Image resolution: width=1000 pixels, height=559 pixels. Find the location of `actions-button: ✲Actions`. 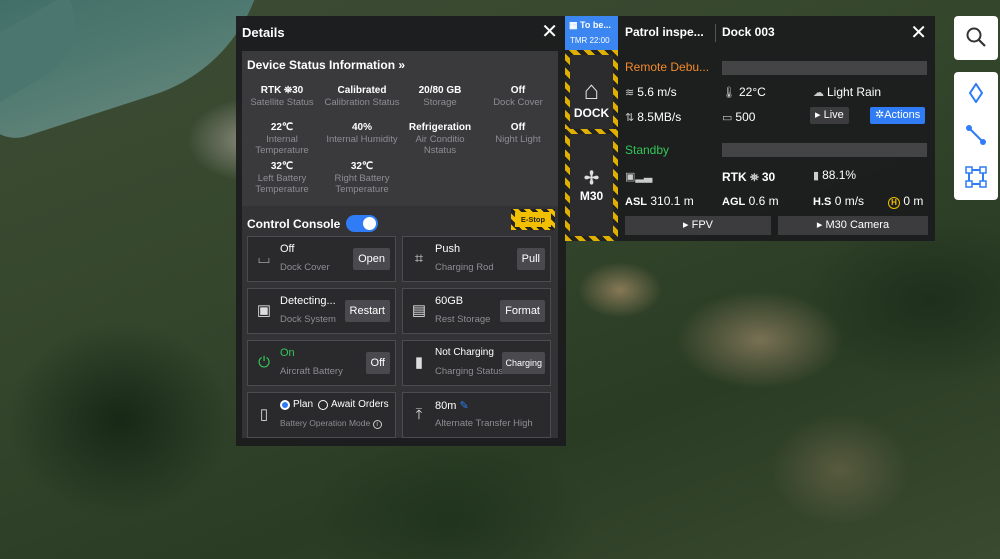

actions-button: ✲Actions is located at coordinates (898, 115).